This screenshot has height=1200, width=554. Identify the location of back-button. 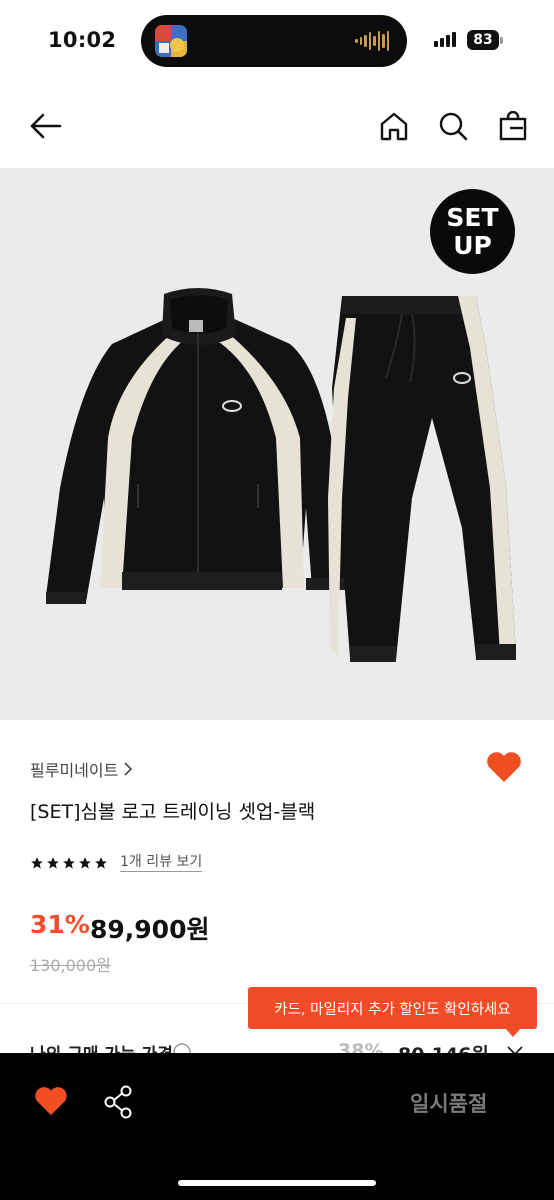
(45, 126).